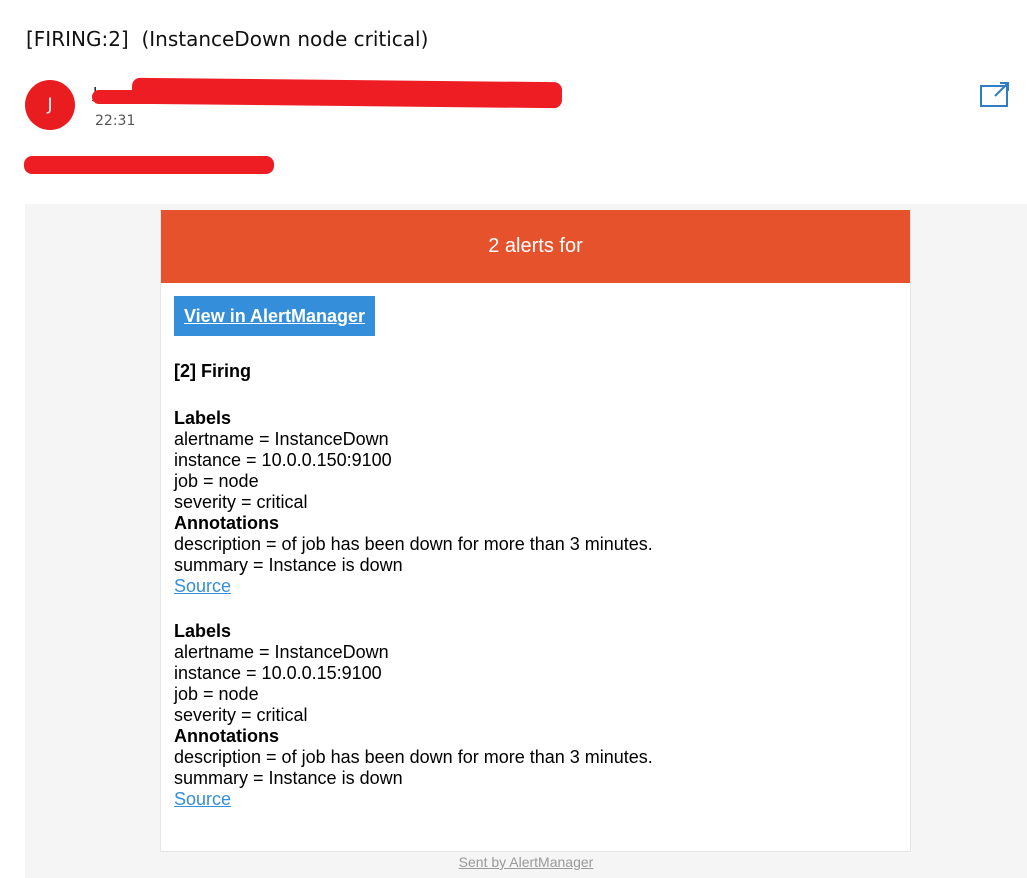 Image resolution: width=1027 pixels, height=878 pixels. What do you see at coordinates (283, 460) in the screenshot?
I see `label-line: instance = 10.0.0.150:9100` at bounding box center [283, 460].